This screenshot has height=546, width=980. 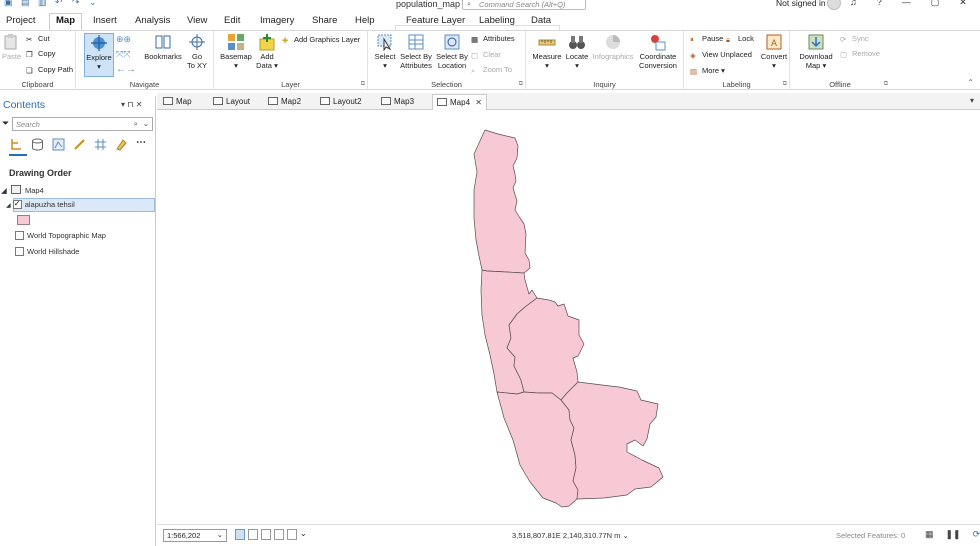 I want to click on tehsil-polygon-southeast, so click(x=612, y=440).